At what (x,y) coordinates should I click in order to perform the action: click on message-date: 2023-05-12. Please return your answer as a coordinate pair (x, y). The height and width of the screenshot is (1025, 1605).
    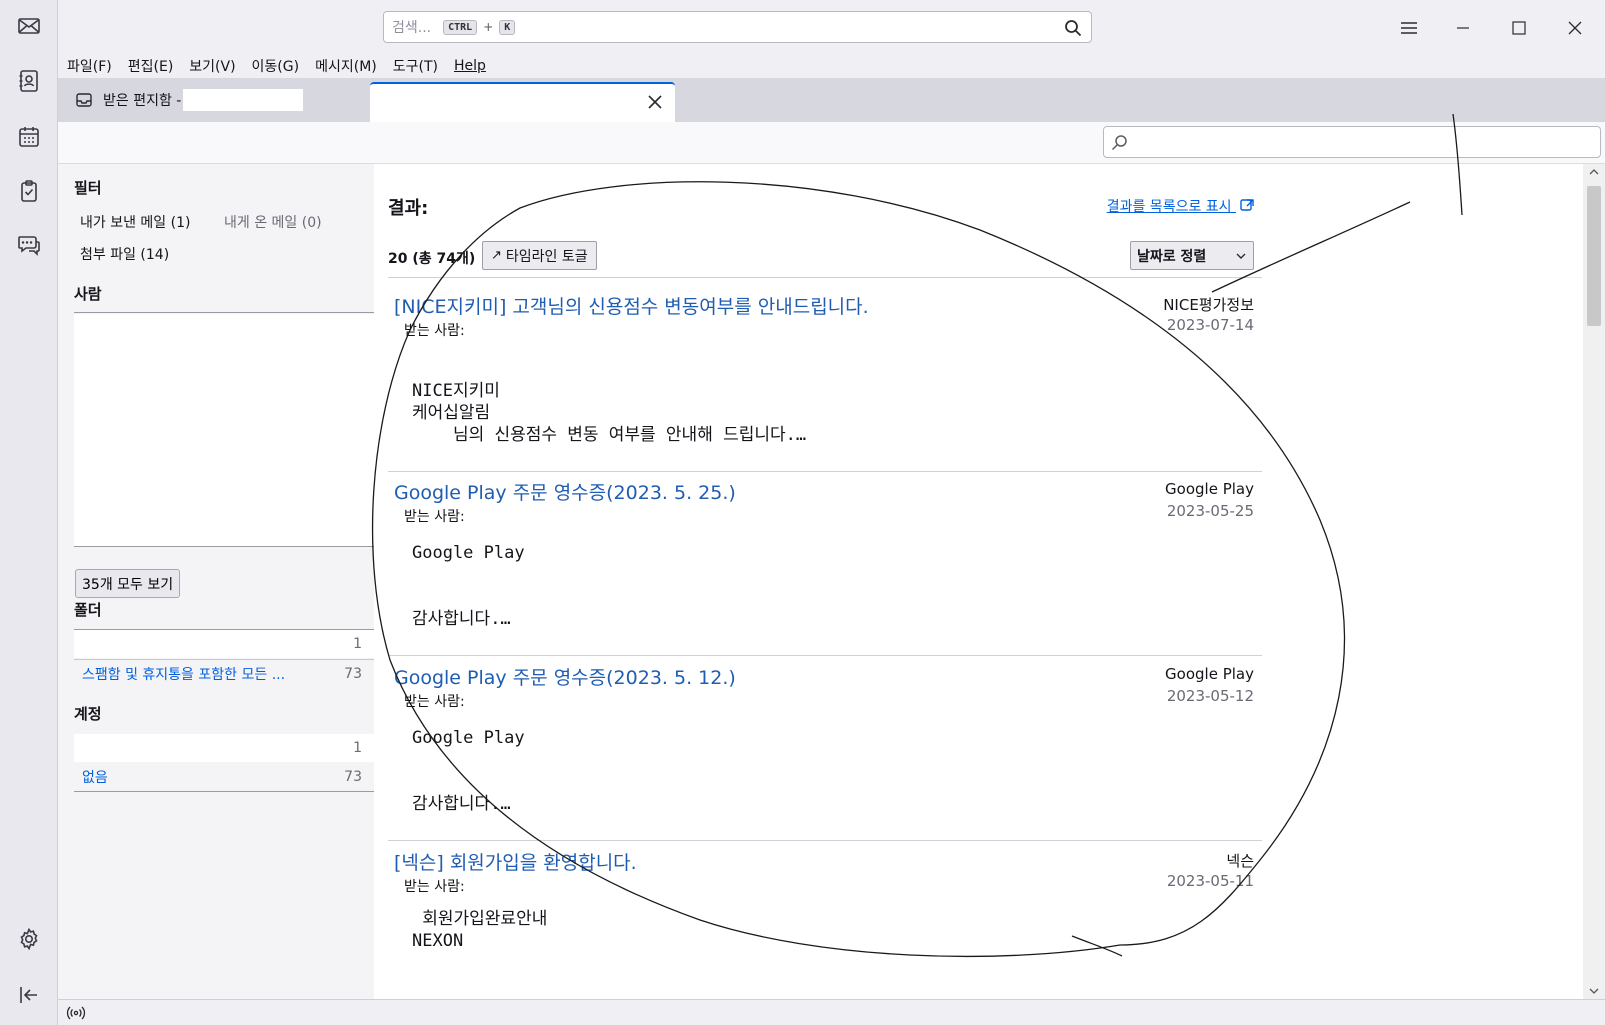
    Looking at the image, I should click on (1210, 696).